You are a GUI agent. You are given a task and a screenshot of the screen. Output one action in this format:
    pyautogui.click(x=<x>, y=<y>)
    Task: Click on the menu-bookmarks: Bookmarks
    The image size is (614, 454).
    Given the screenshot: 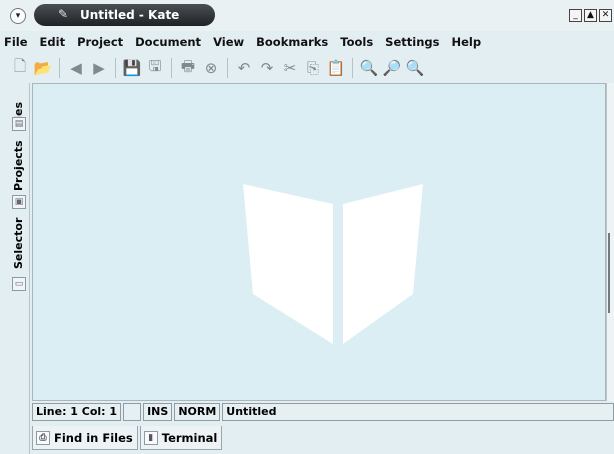 What is the action you would take?
    pyautogui.click(x=292, y=42)
    